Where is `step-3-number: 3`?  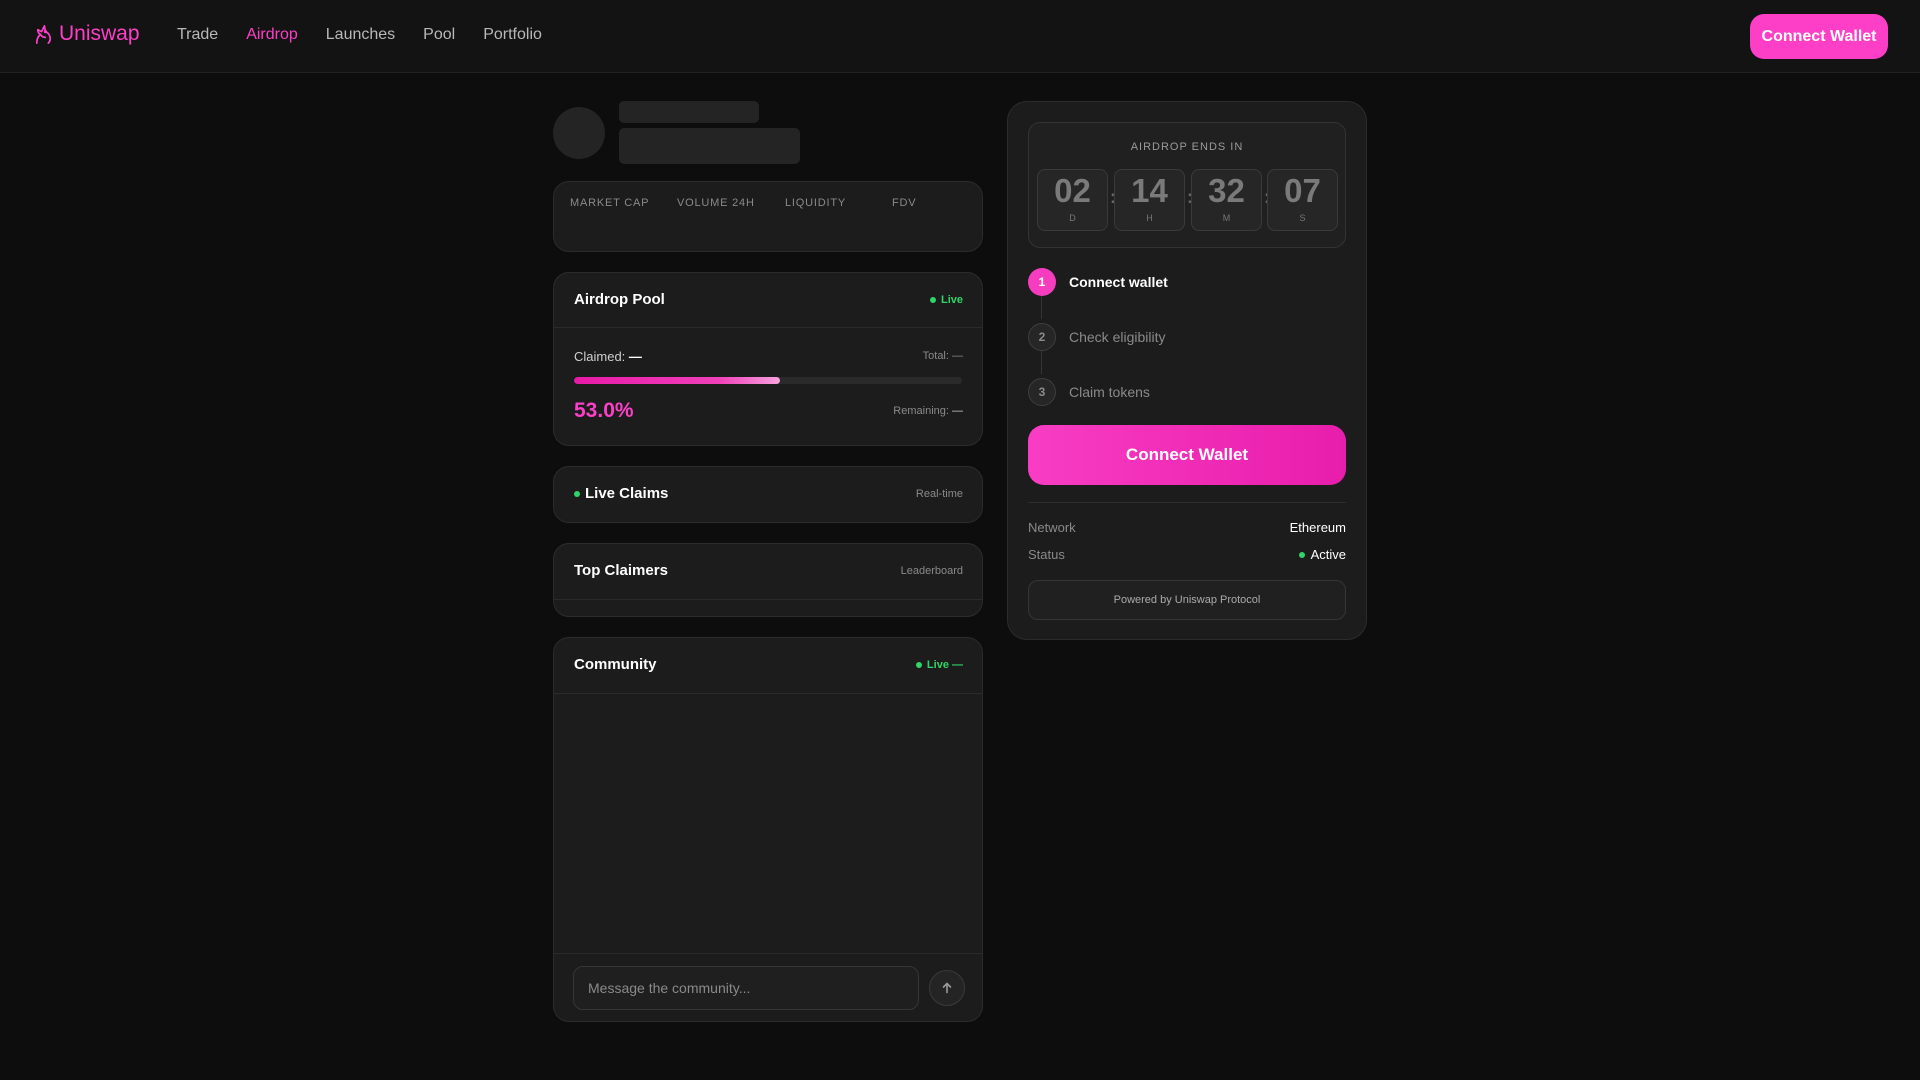 step-3-number: 3 is located at coordinates (1042, 392).